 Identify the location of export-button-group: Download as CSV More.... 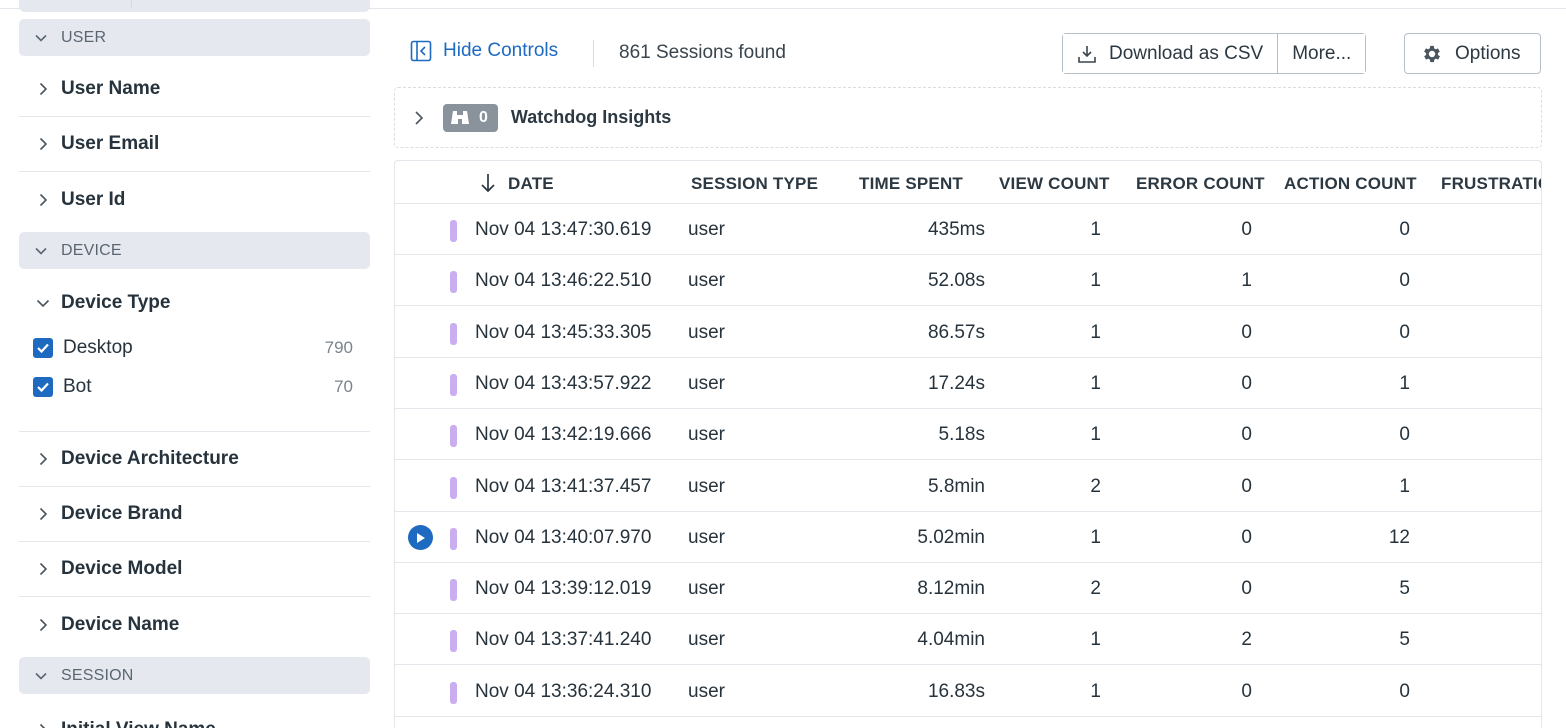
(1214, 53).